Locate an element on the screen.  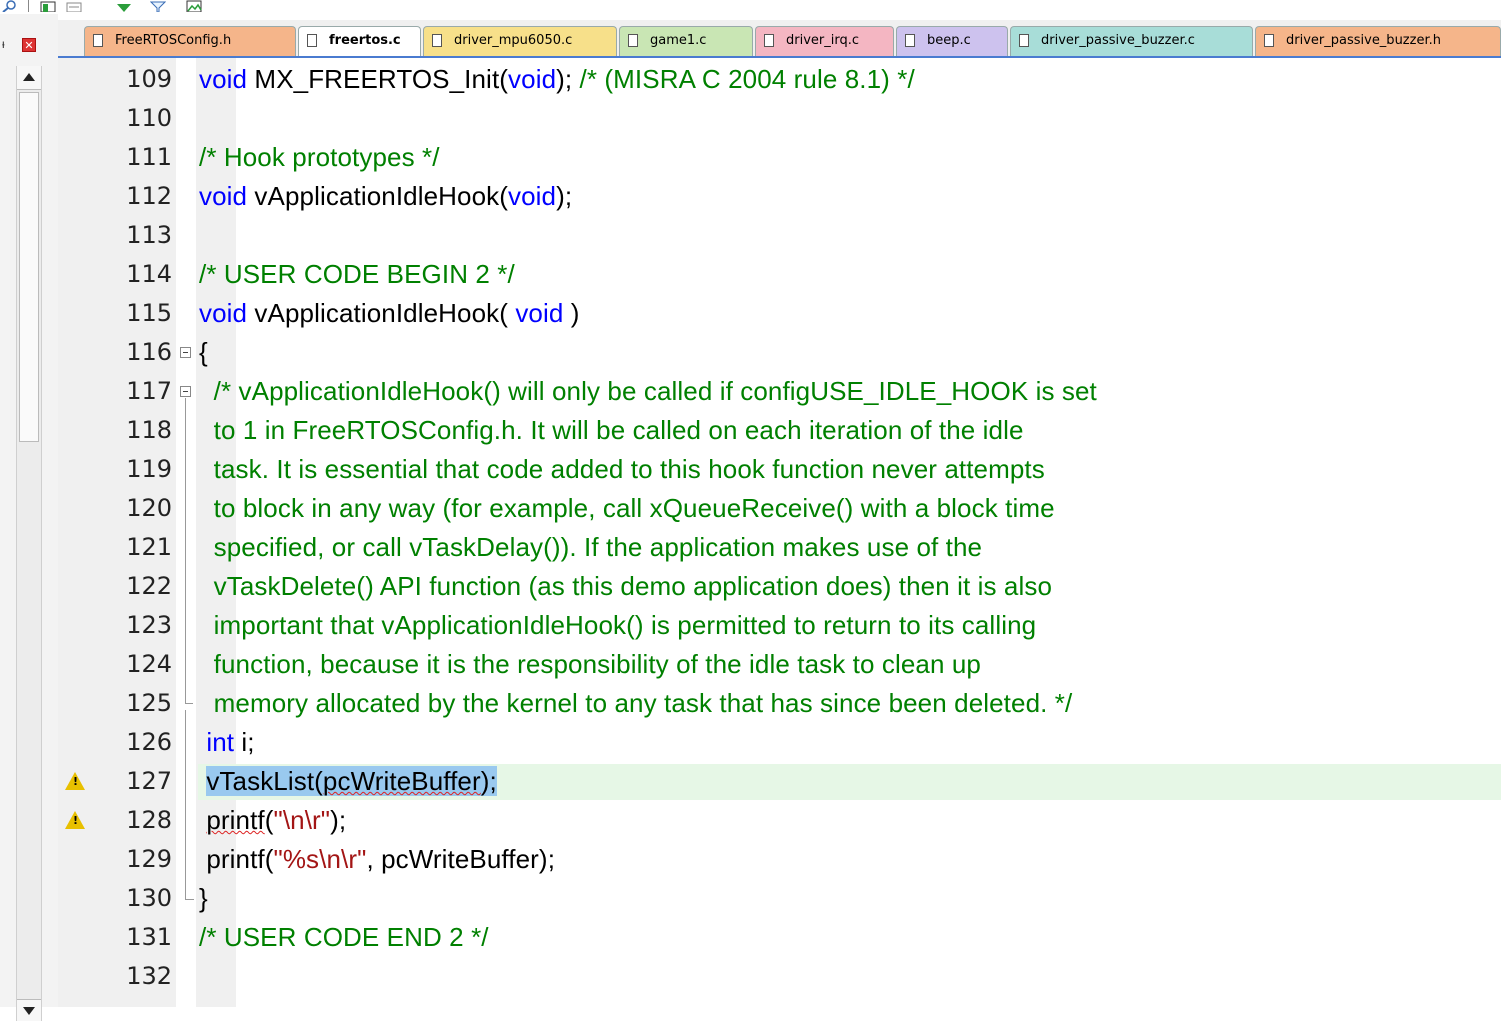
code-text: /* USER CODE BEGIN 2 */ is located at coordinates (357, 274).